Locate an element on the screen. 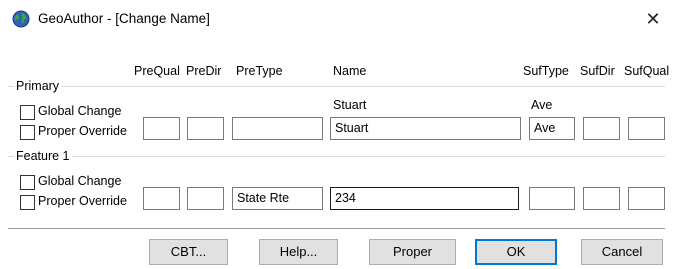 The image size is (673, 269). col-header-sufdir: SufDir is located at coordinates (597, 71).